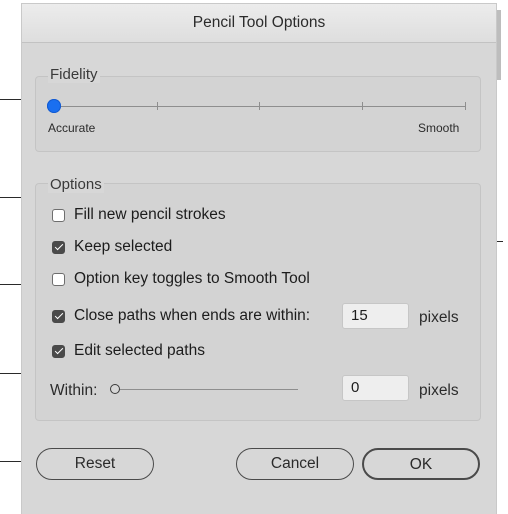  What do you see at coordinates (375, 388) in the screenshot?
I see `within-pixels-input: 0` at bounding box center [375, 388].